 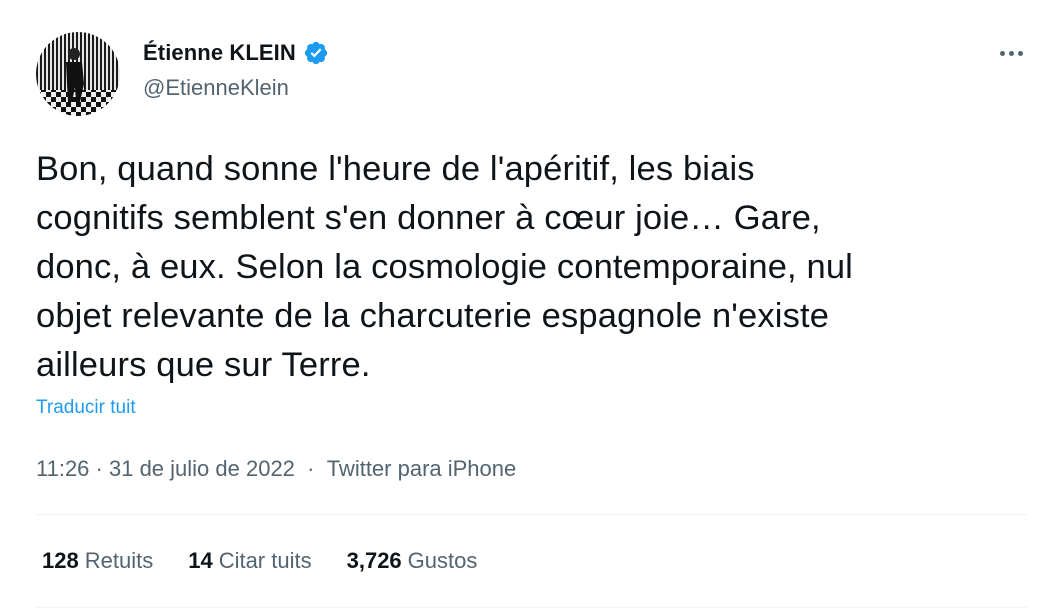 I want to click on display-name: Étienne KLEIN, so click(x=219, y=53).